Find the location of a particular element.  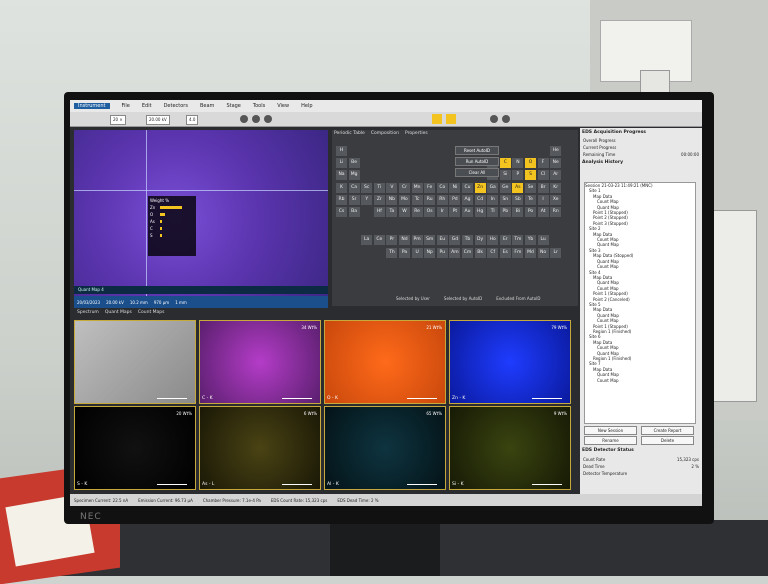

element-po: Po is located at coordinates (530, 212).